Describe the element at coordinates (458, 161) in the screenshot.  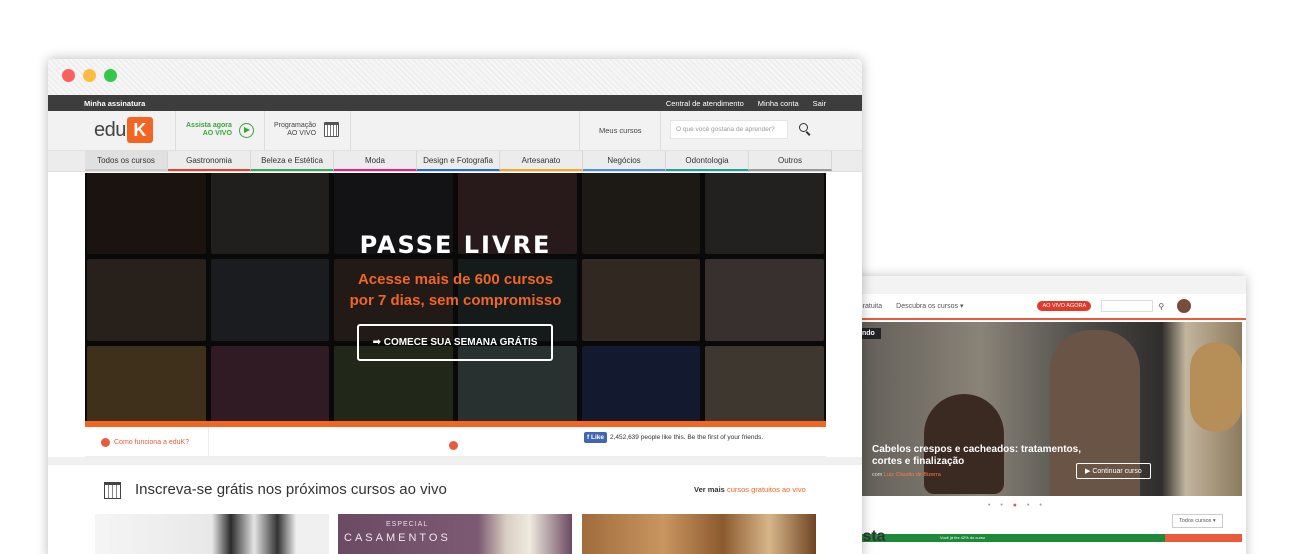
I see `category-design-fotografia: Design e Fotografia` at that location.